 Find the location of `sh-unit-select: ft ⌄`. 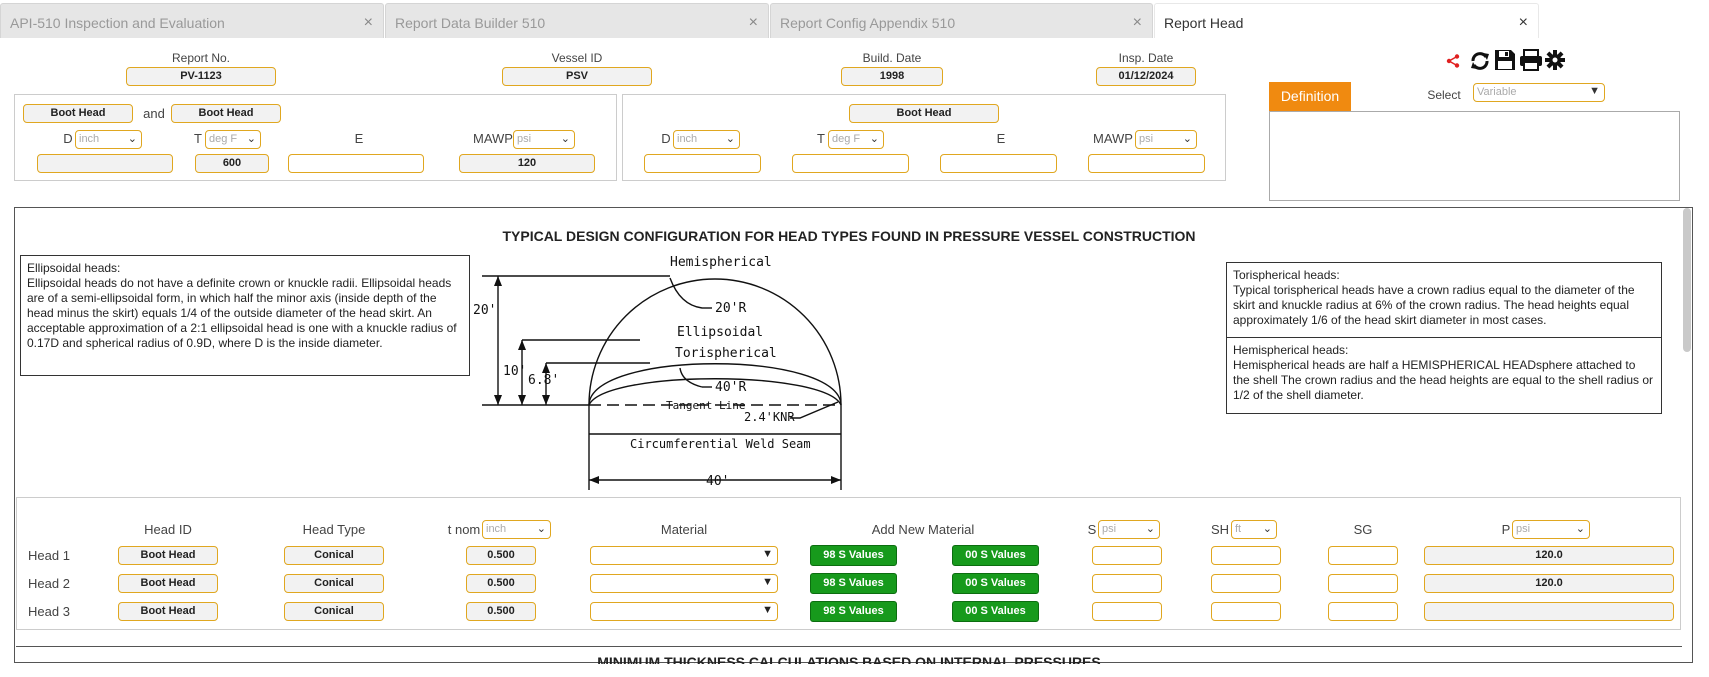

sh-unit-select: ft ⌄ is located at coordinates (1254, 529).